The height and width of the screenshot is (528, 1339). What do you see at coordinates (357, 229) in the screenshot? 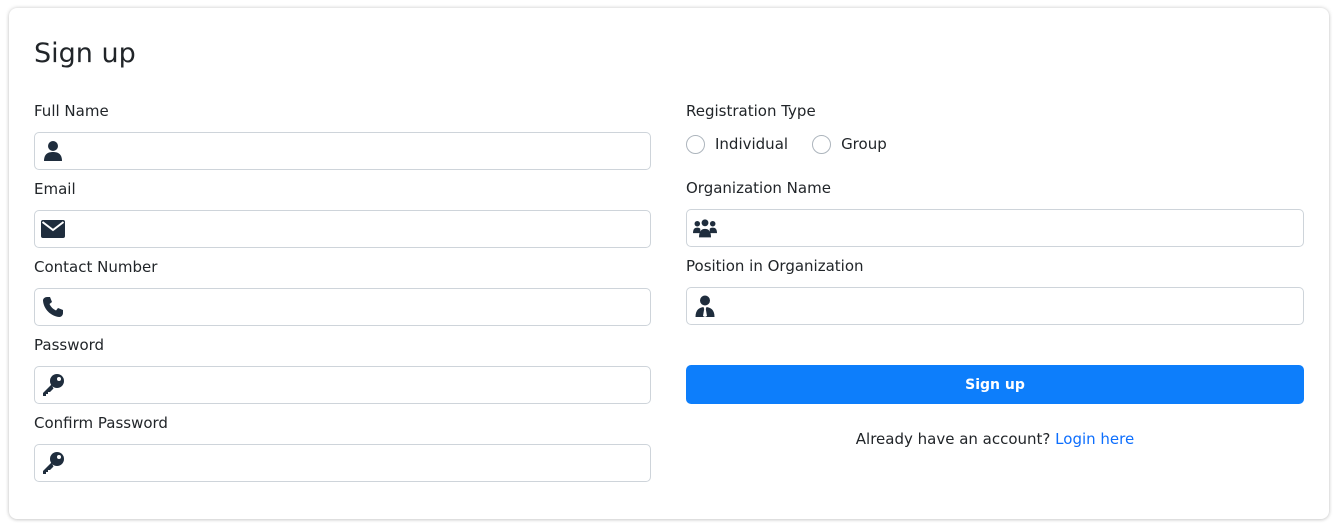
I see `email-input` at bounding box center [357, 229].